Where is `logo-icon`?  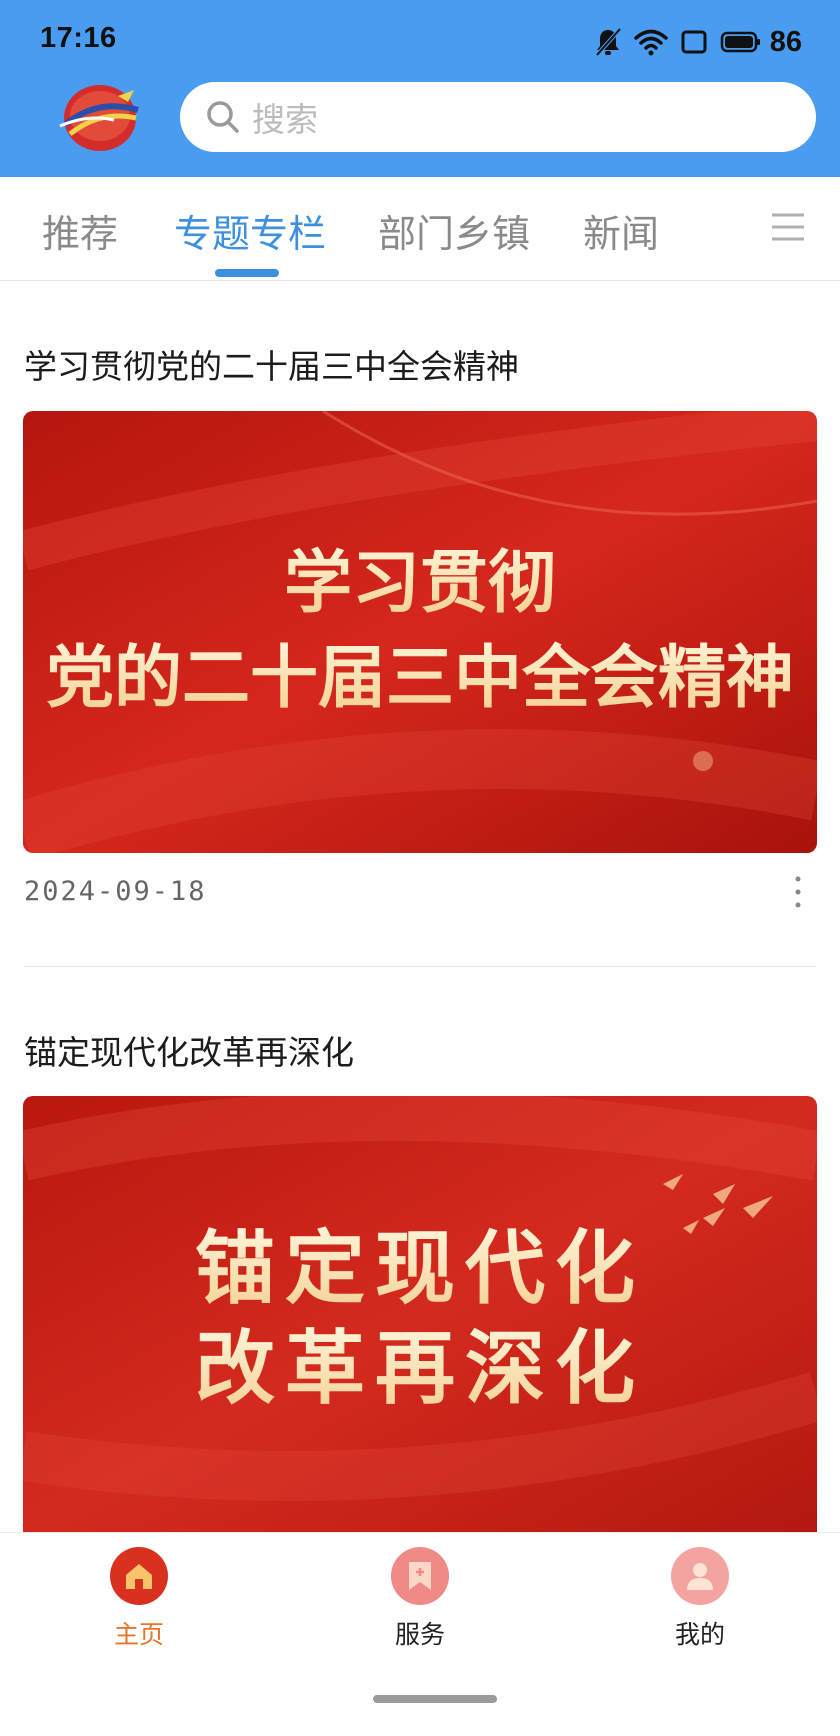 logo-icon is located at coordinates (99, 118).